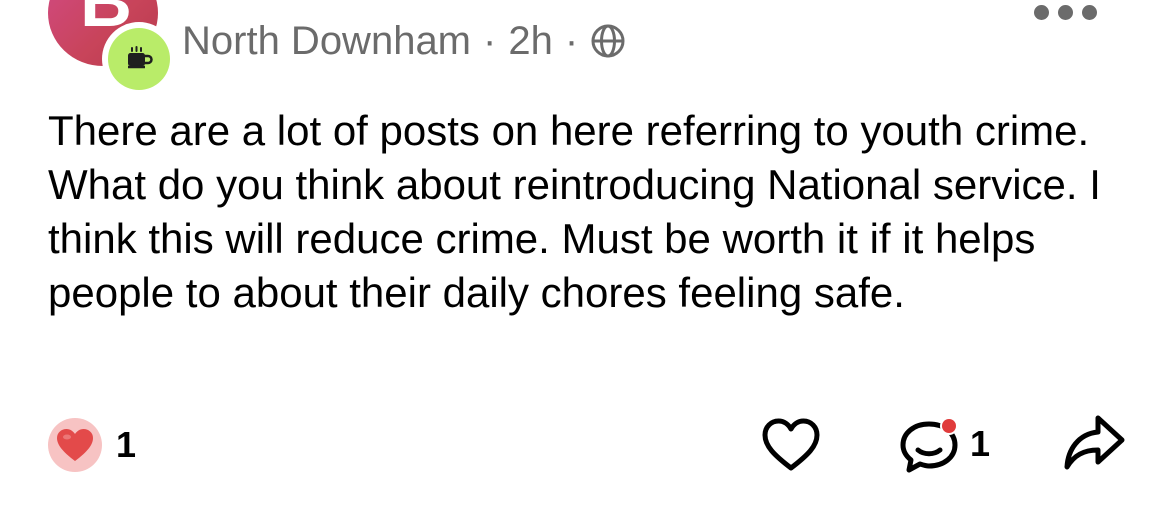 This screenshot has width=1170, height=516. I want to click on reaction-count: 1, so click(126, 444).